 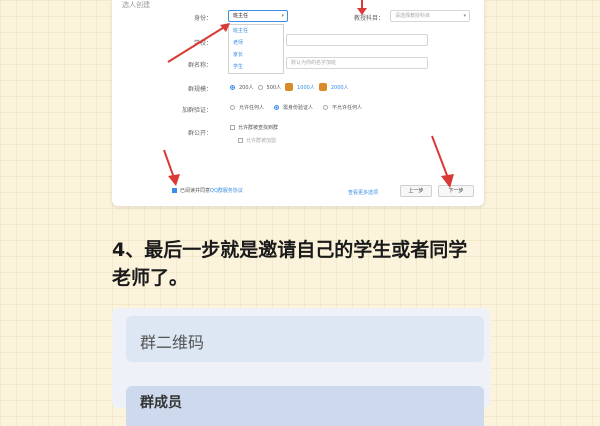 I want to click on school-input, so click(x=357, y=40).